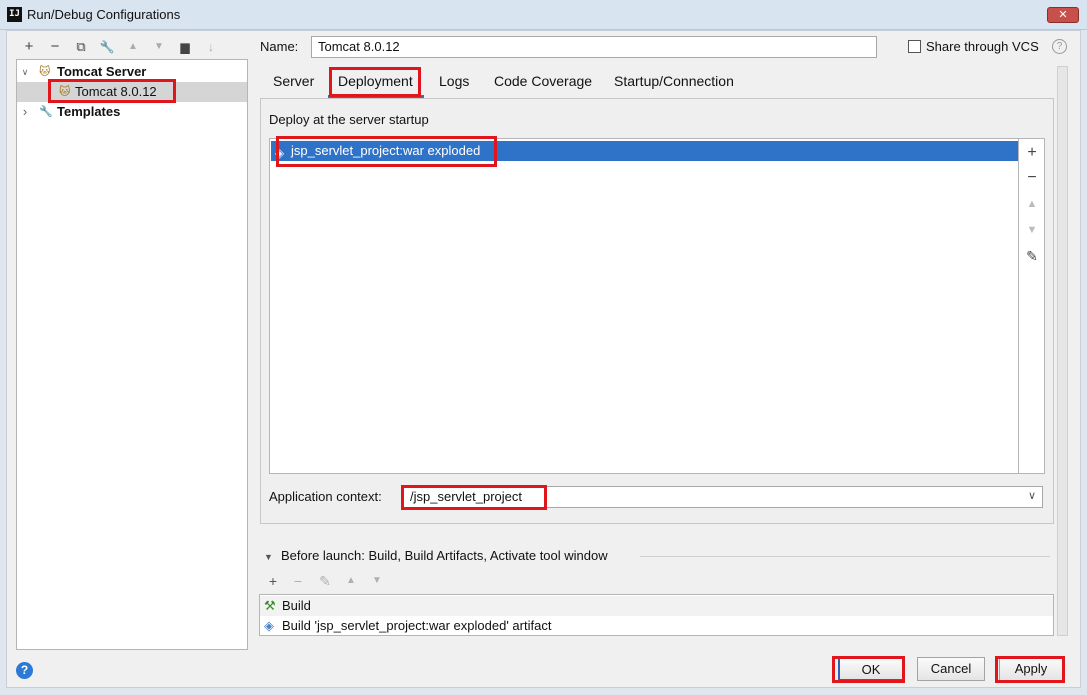 The width and height of the screenshot is (1087, 695). I want to click on collapse-arrow-icon: ›, so click(25, 112).